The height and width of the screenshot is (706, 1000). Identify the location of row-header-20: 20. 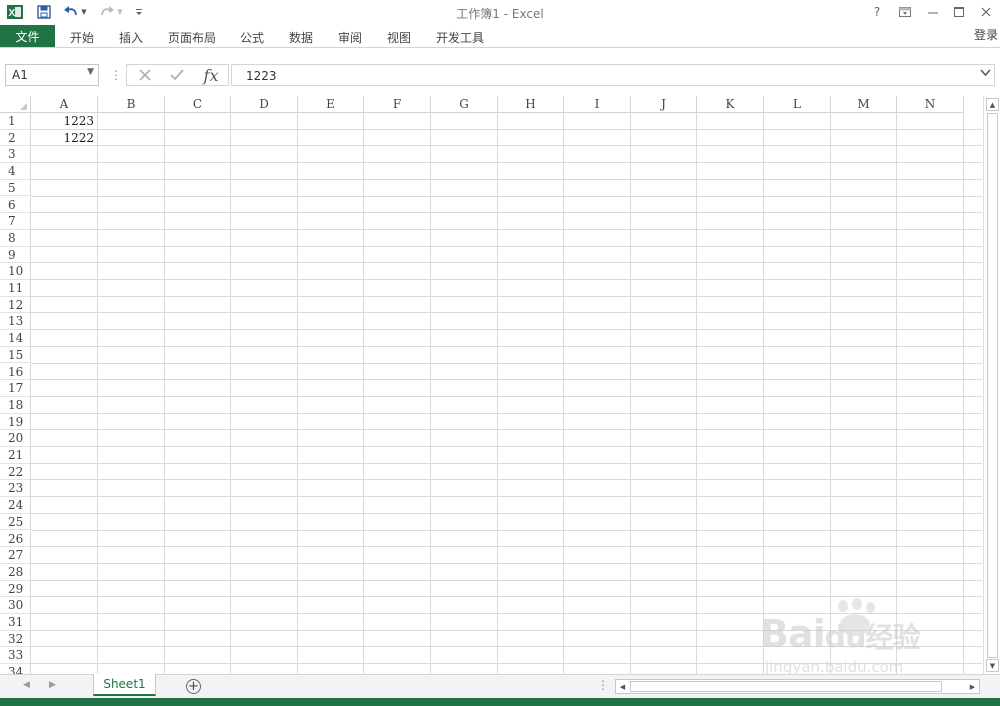
(15, 438).